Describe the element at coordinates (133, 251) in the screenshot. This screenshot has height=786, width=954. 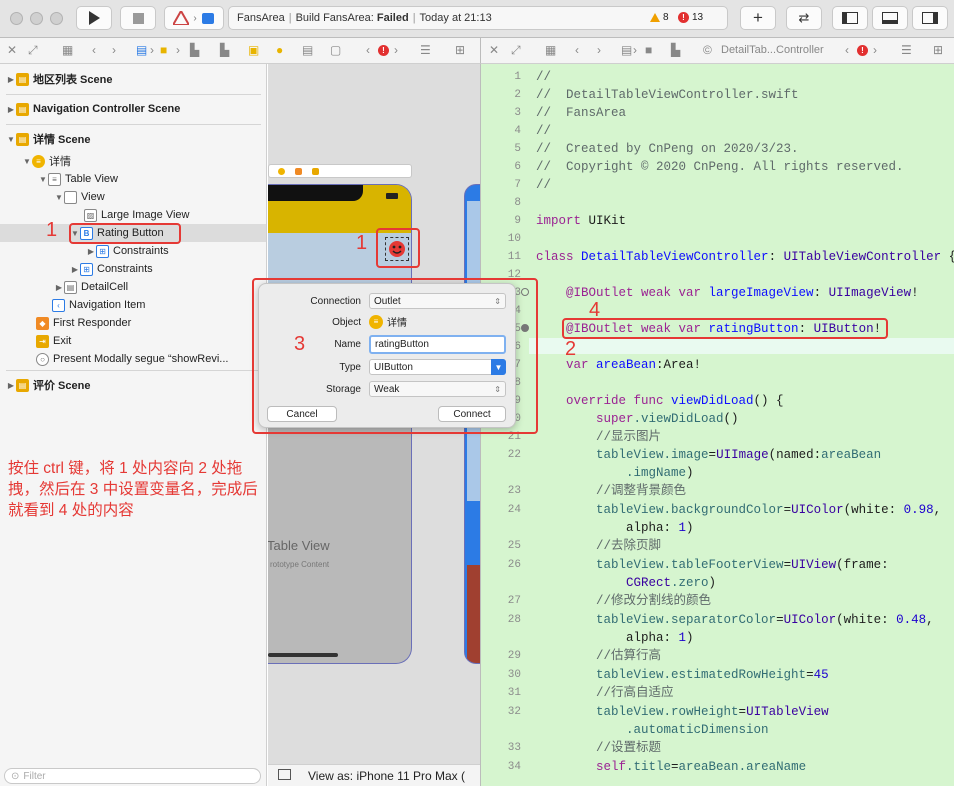
I see `outline-row-constraints-inner: ▶ ⊞ Constraints` at that location.